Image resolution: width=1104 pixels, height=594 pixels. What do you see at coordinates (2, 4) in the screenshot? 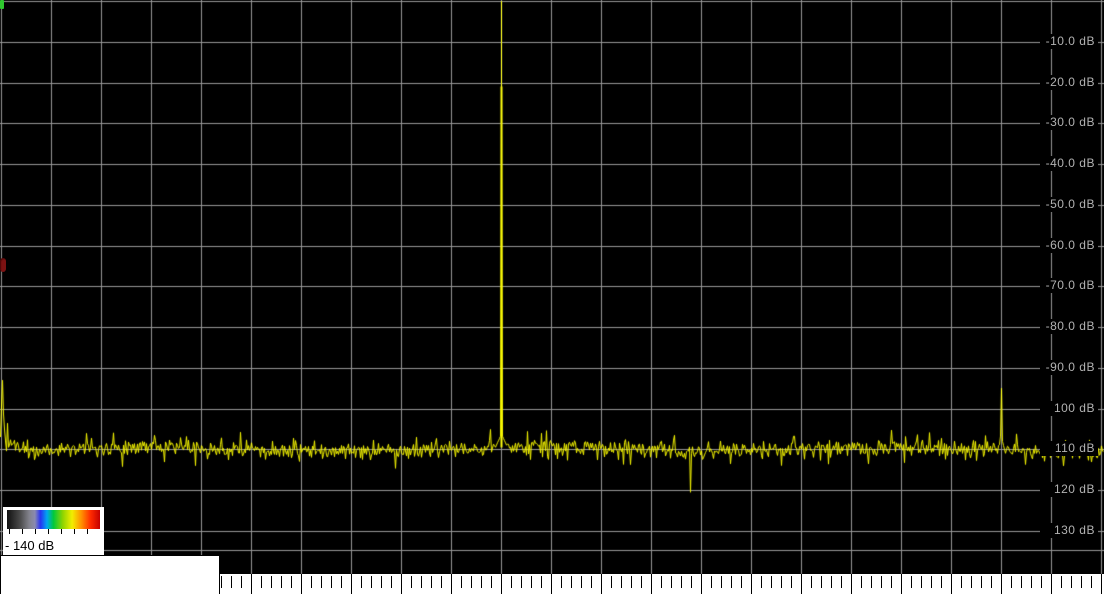
I see `green-cursor-mark` at bounding box center [2, 4].